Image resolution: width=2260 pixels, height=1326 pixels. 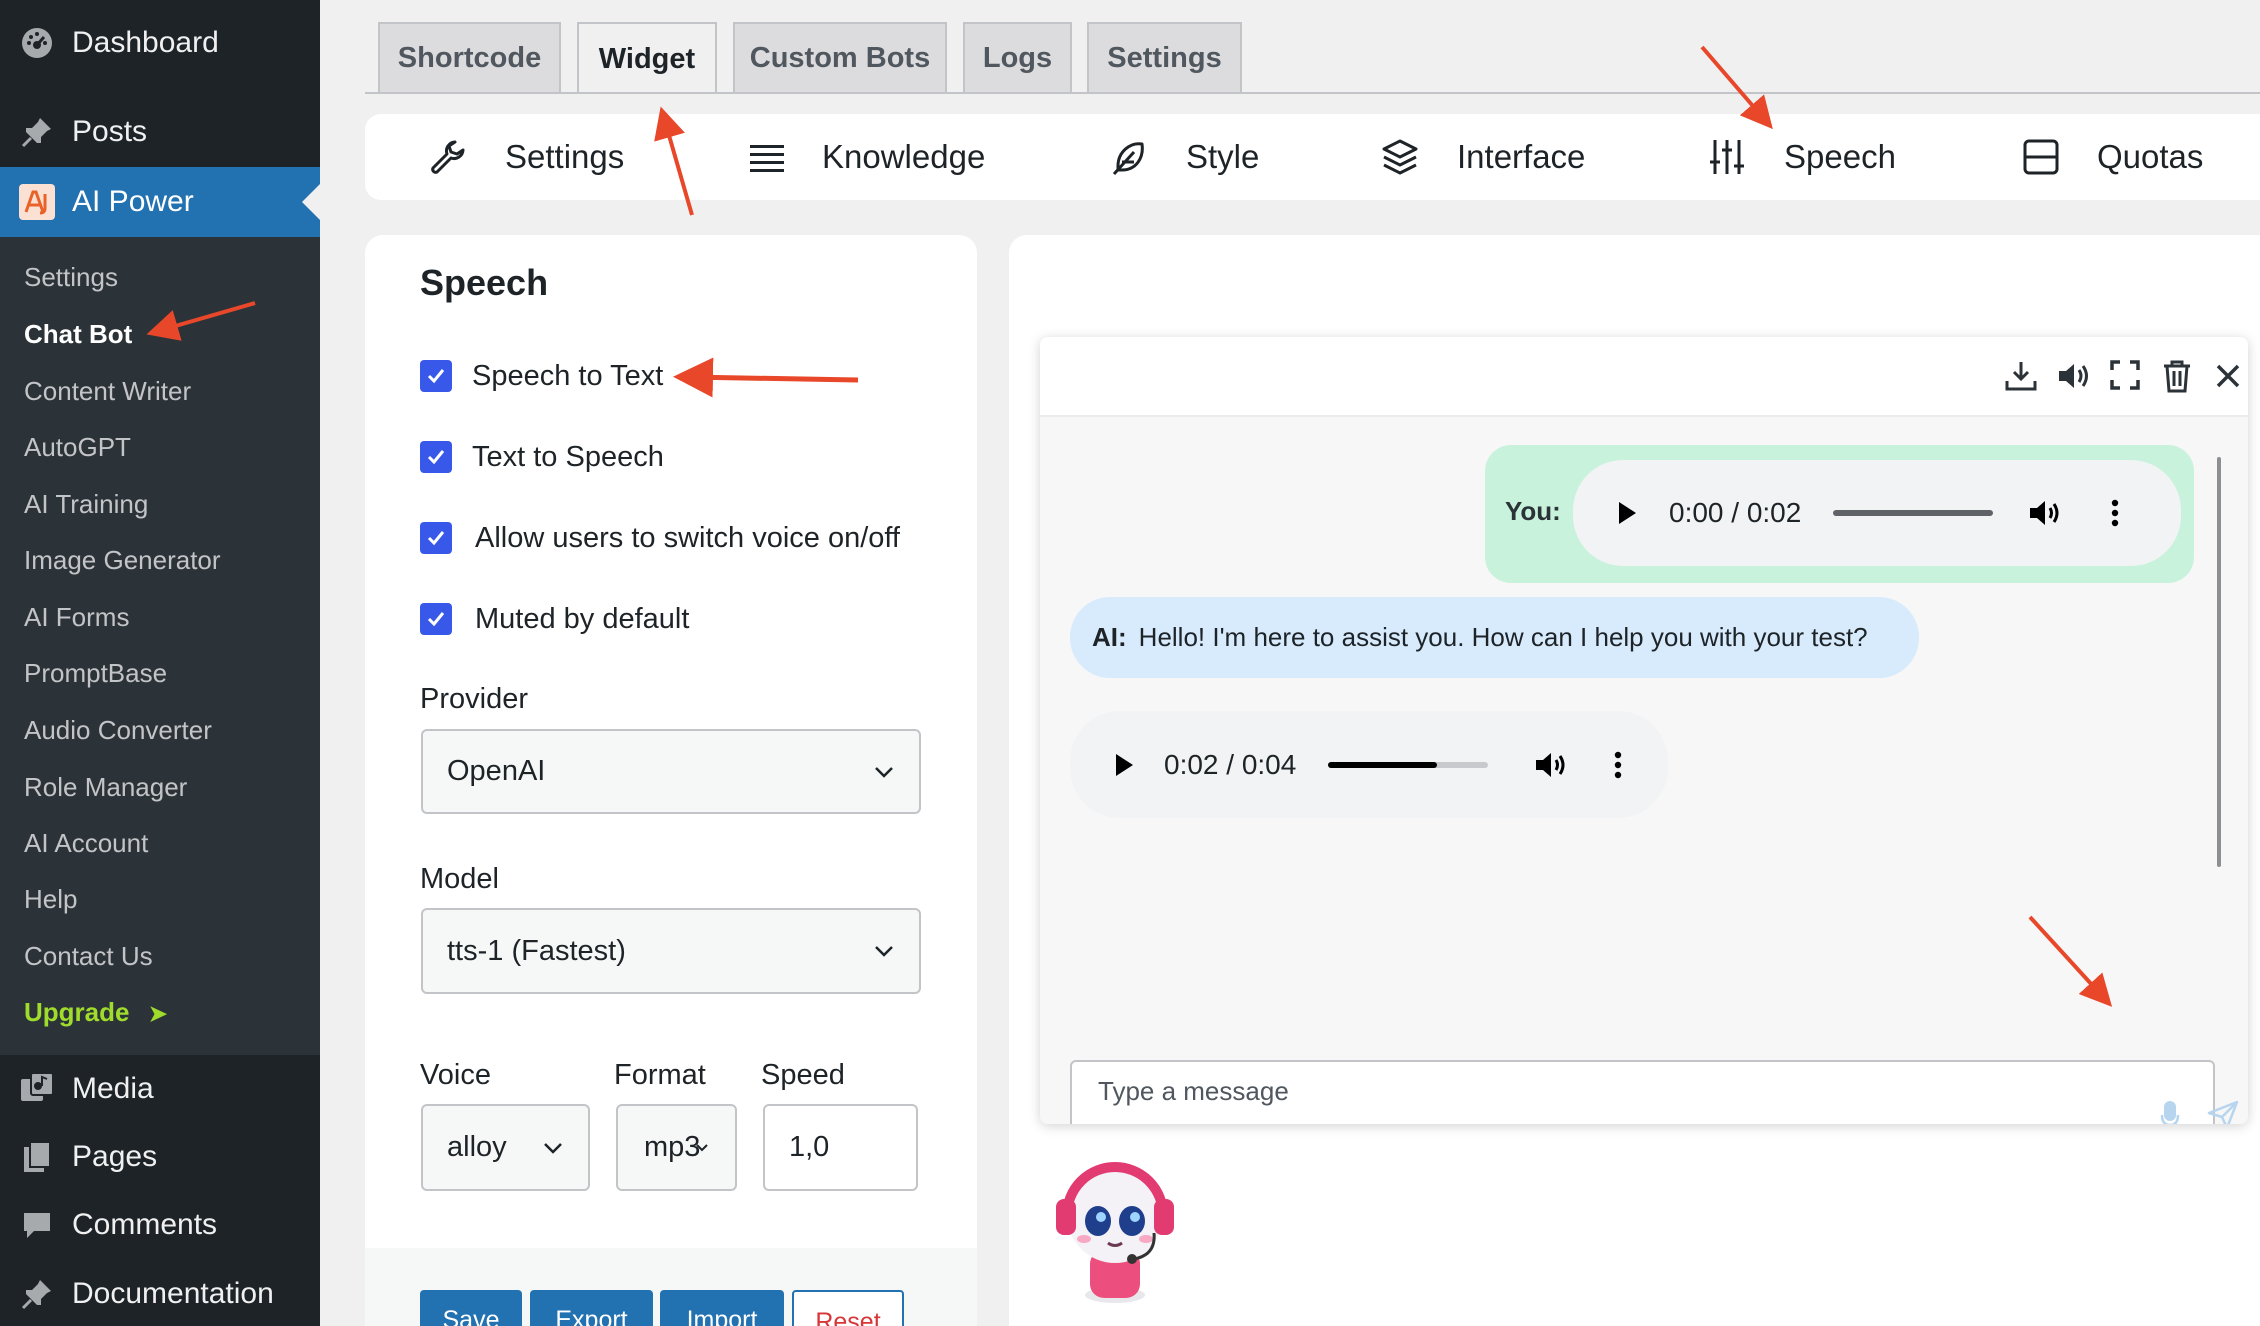 I want to click on close-icon, so click(x=2228, y=376).